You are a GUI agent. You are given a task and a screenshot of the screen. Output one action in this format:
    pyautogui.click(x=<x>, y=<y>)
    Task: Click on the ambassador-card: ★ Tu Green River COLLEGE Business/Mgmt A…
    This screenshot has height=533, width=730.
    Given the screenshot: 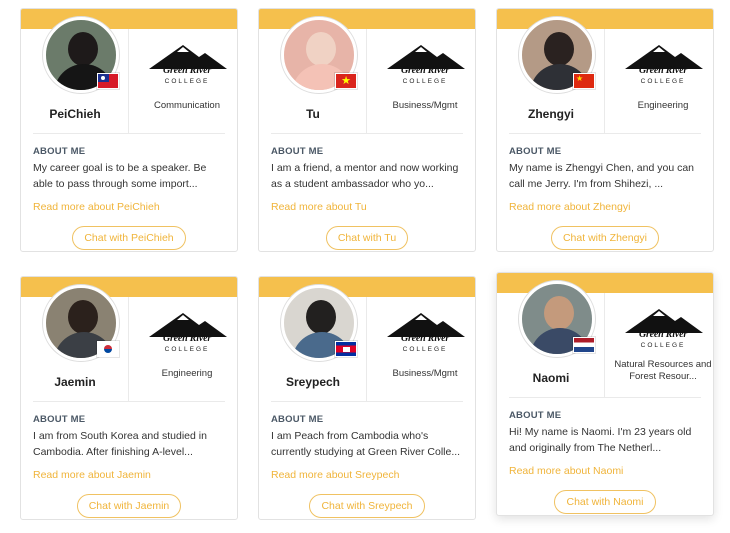 What is the action you would take?
    pyautogui.click(x=367, y=130)
    